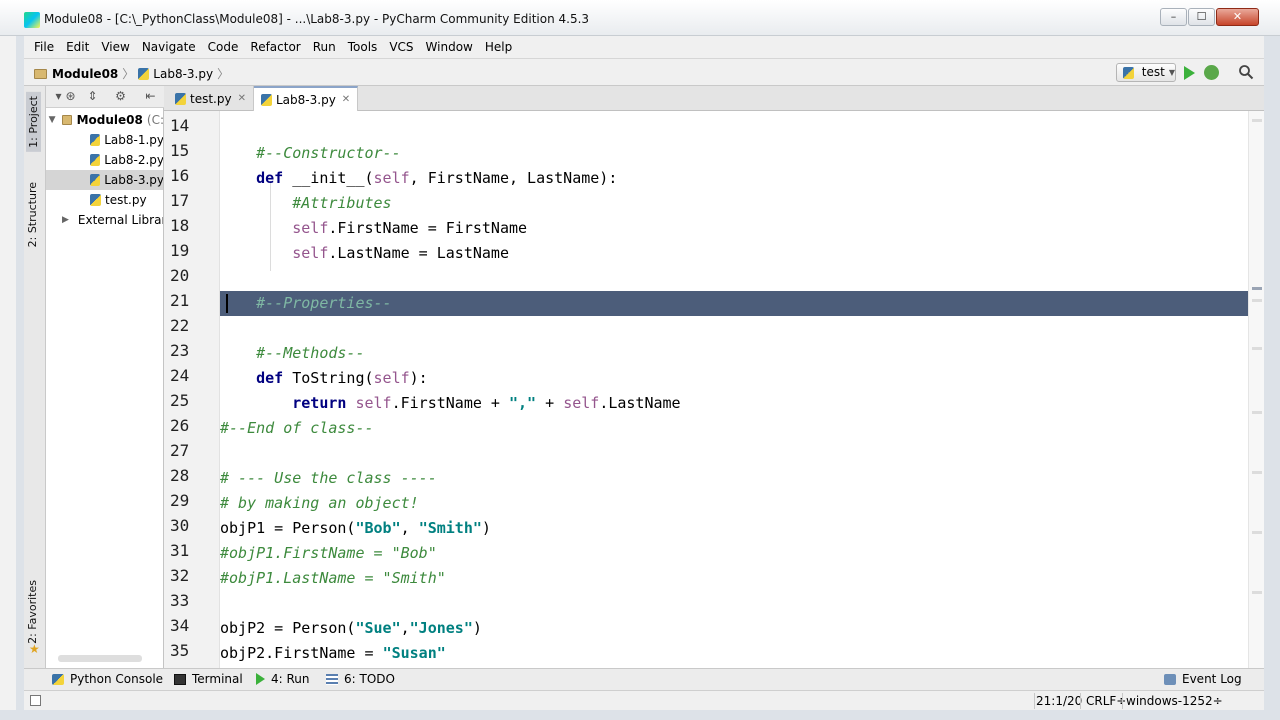 The width and height of the screenshot is (1280, 720). Describe the element at coordinates (32, 214) in the screenshot. I see `tab-structure: 2: Structure` at that location.